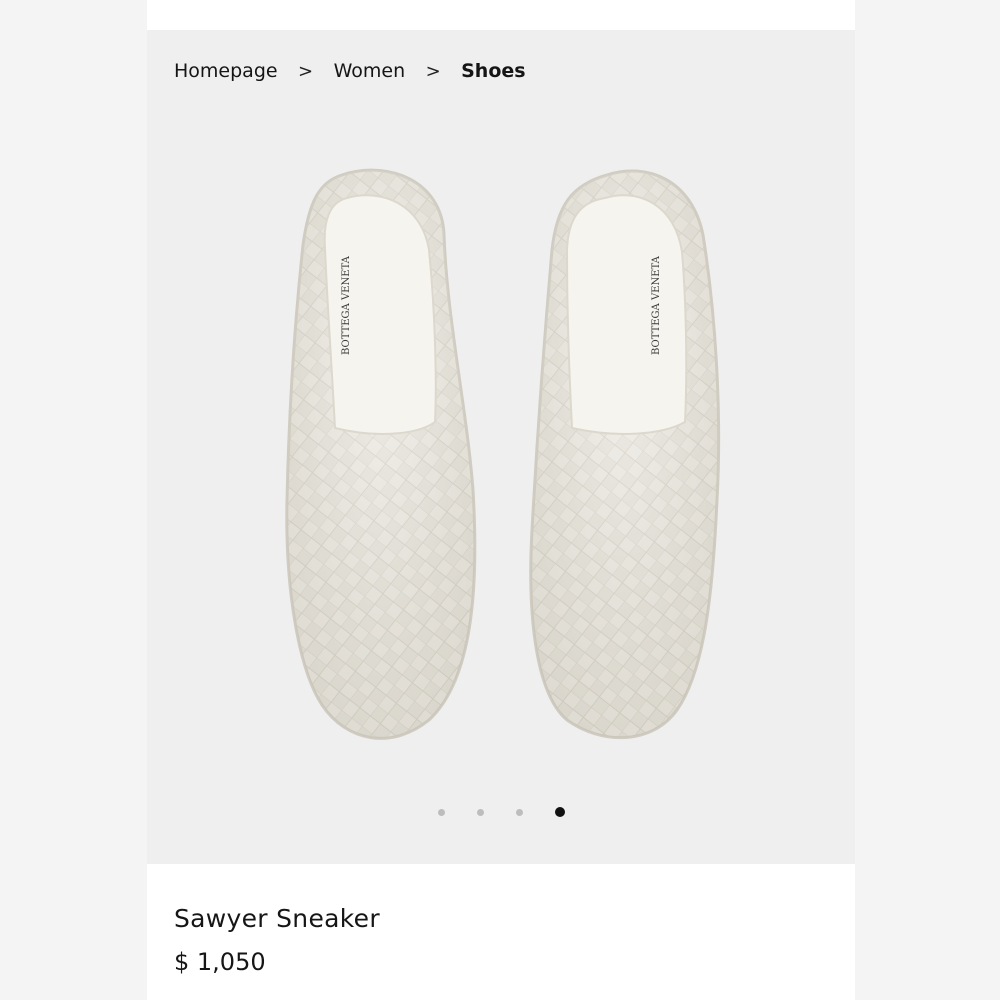 The image size is (1000, 1000). Describe the element at coordinates (927, 500) in the screenshot. I see `right-margin` at that location.